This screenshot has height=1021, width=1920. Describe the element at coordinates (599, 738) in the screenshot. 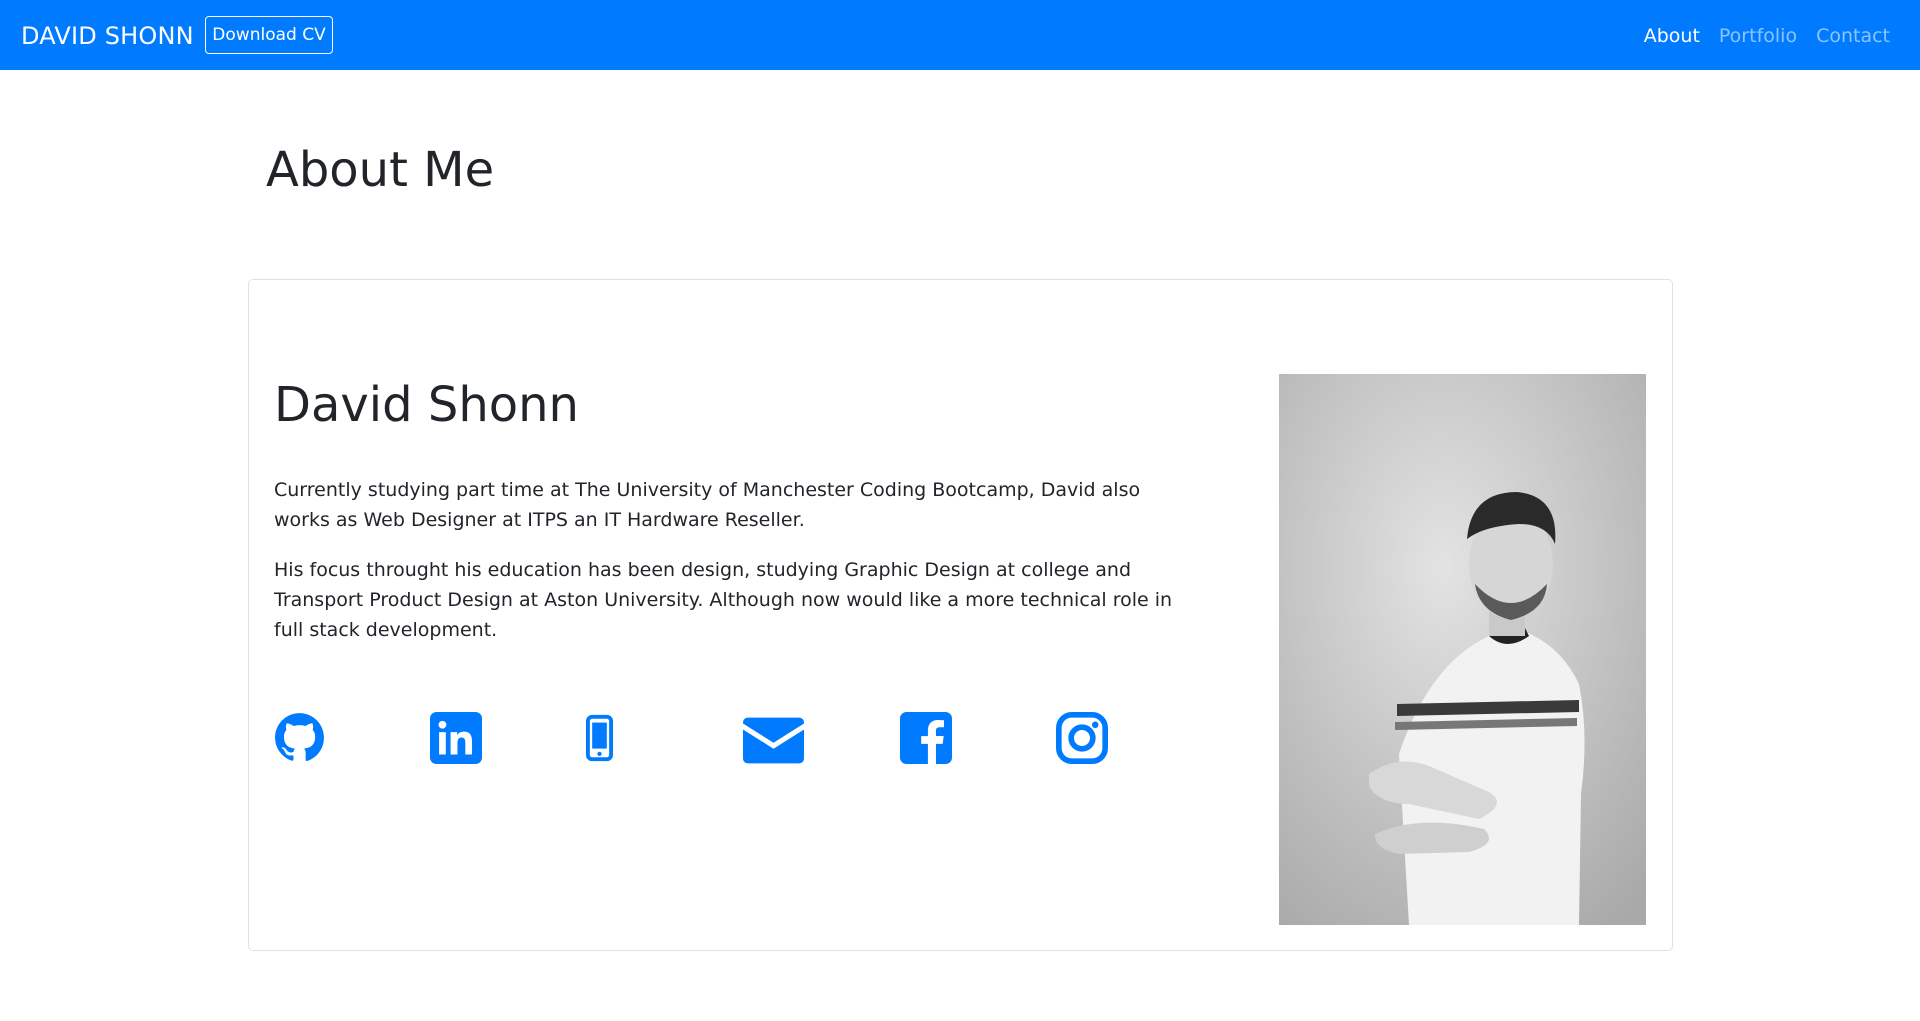

I see `mobile-phone-icon` at that location.